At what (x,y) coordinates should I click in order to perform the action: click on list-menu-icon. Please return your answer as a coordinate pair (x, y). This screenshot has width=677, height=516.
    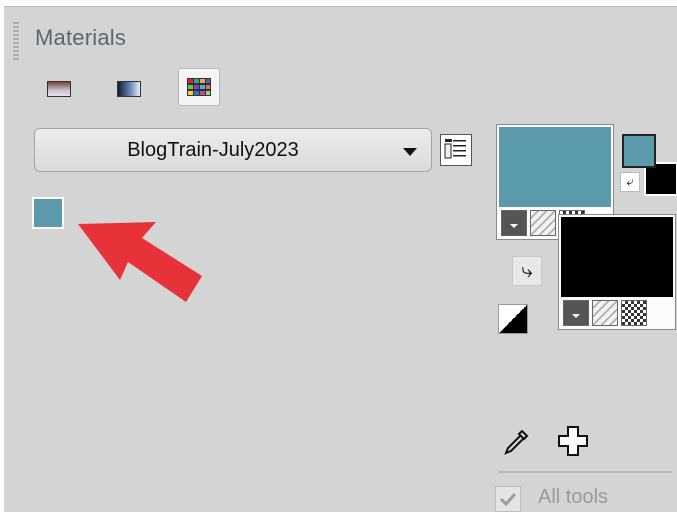
    Looking at the image, I should click on (455, 149).